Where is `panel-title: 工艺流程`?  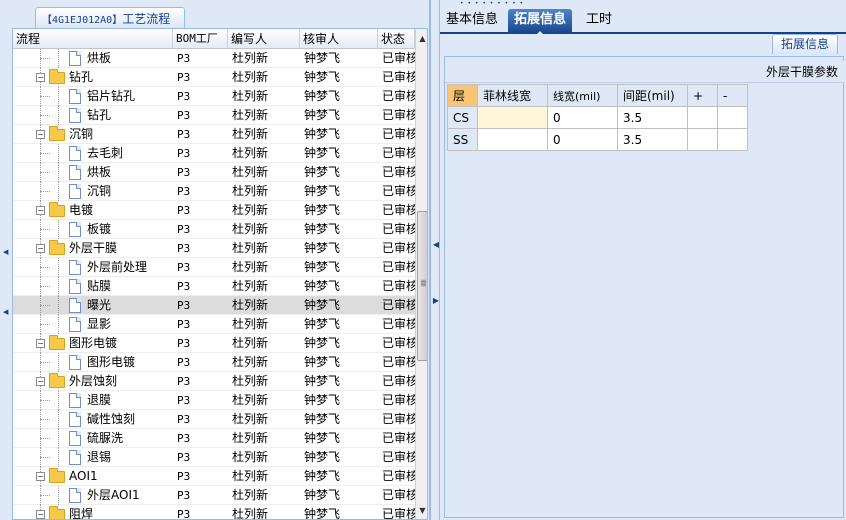 panel-title: 工艺流程 is located at coordinates (146, 19).